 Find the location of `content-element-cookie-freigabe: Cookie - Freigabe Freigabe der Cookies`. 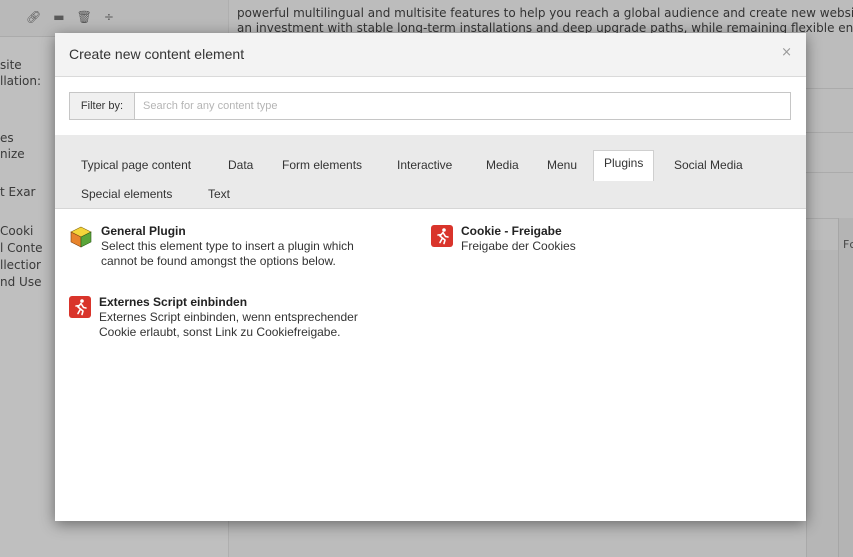

content-element-cookie-freigabe: Cookie - Freigabe Freigabe der Cookies is located at coordinates (503, 239).